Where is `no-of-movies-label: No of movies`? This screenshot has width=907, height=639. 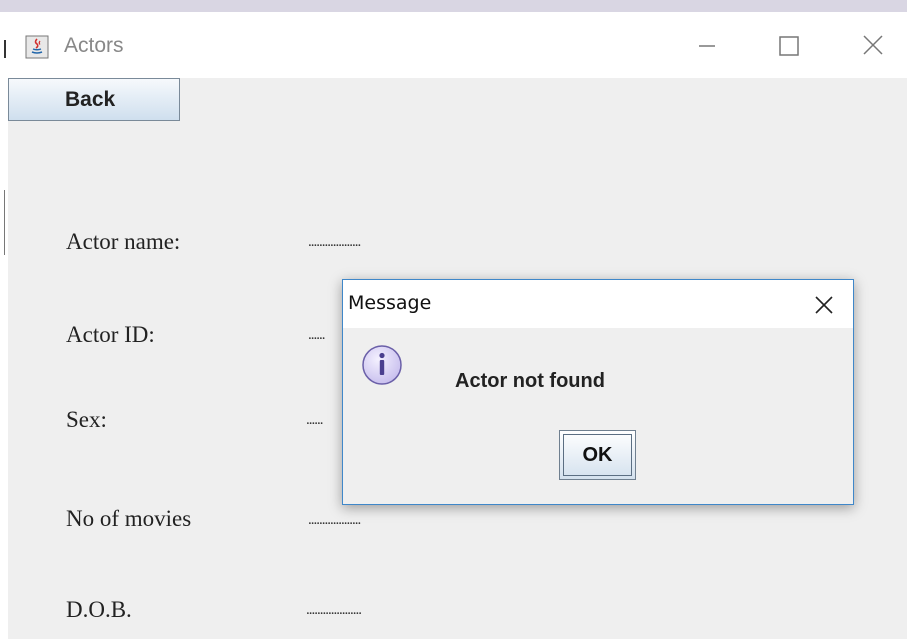
no-of-movies-label: No of movies is located at coordinates (129, 518).